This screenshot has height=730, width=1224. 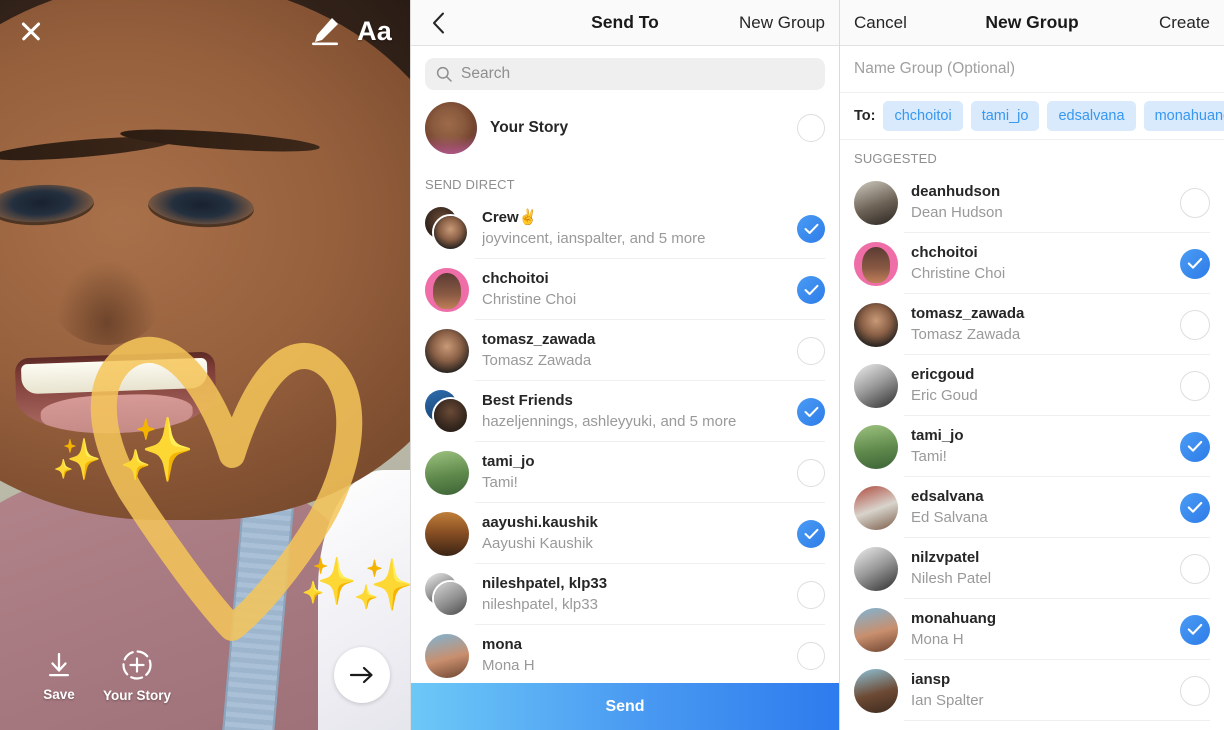 What do you see at coordinates (137, 676) in the screenshot?
I see `your-story-button: Your Story` at bounding box center [137, 676].